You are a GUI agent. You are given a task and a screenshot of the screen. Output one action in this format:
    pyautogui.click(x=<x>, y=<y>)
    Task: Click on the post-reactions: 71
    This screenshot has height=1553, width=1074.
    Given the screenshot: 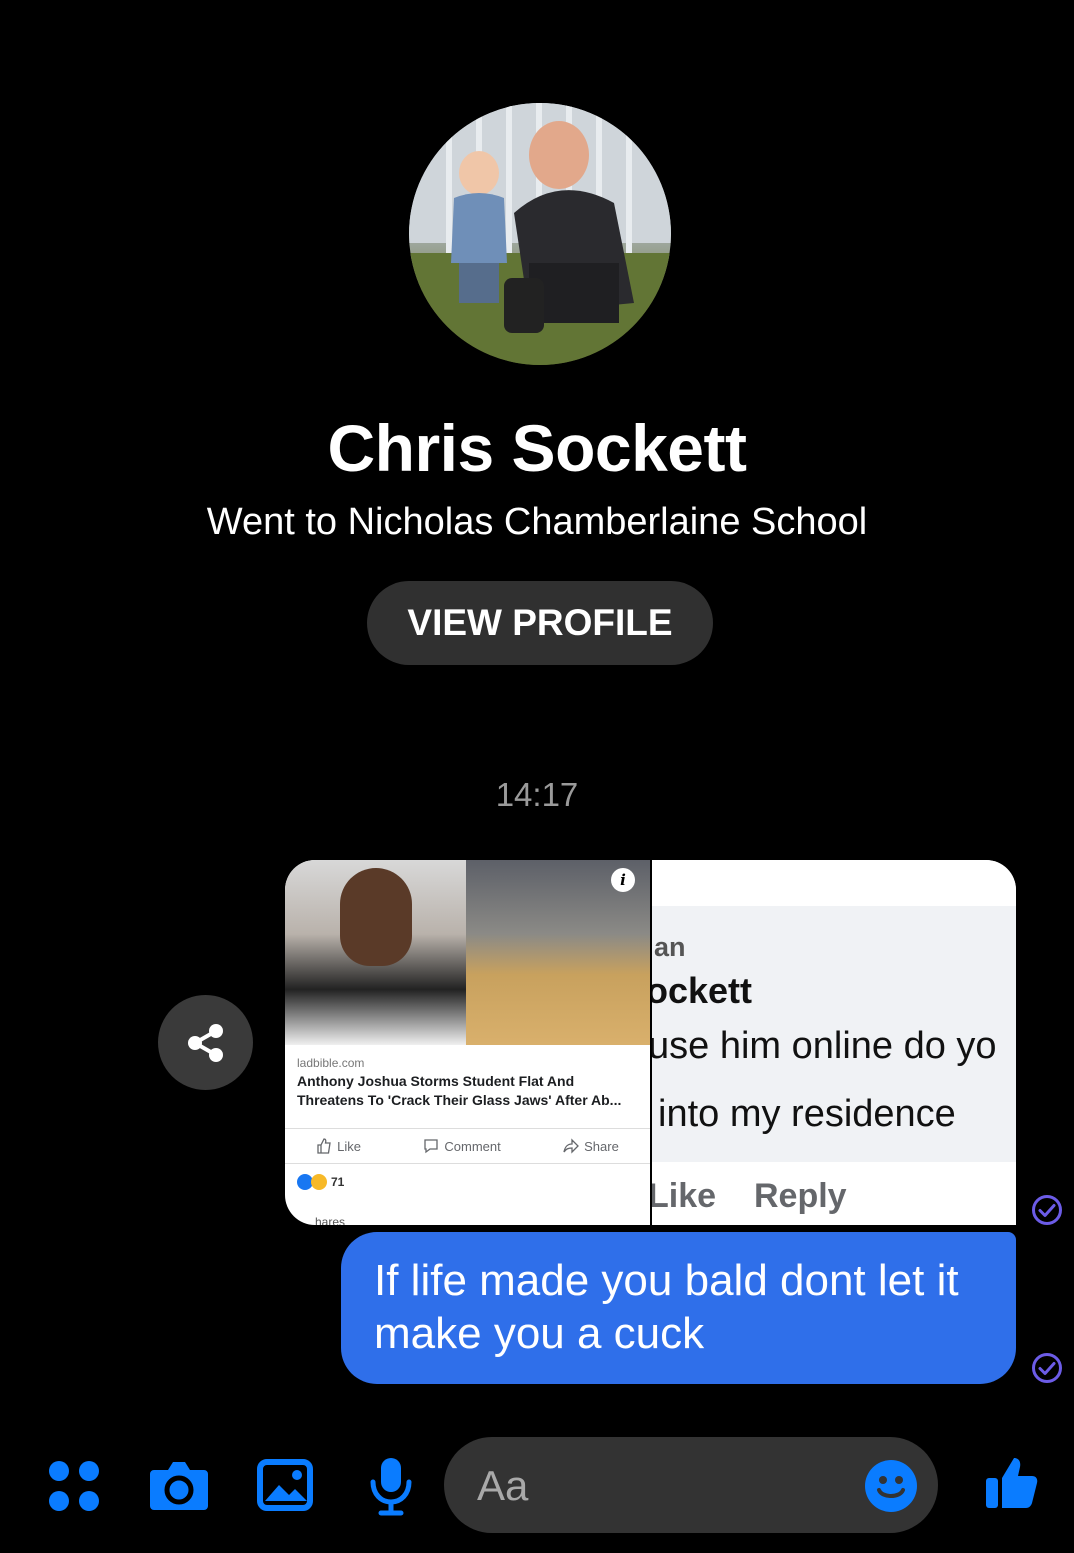 What is the action you would take?
    pyautogui.click(x=320, y=1182)
    